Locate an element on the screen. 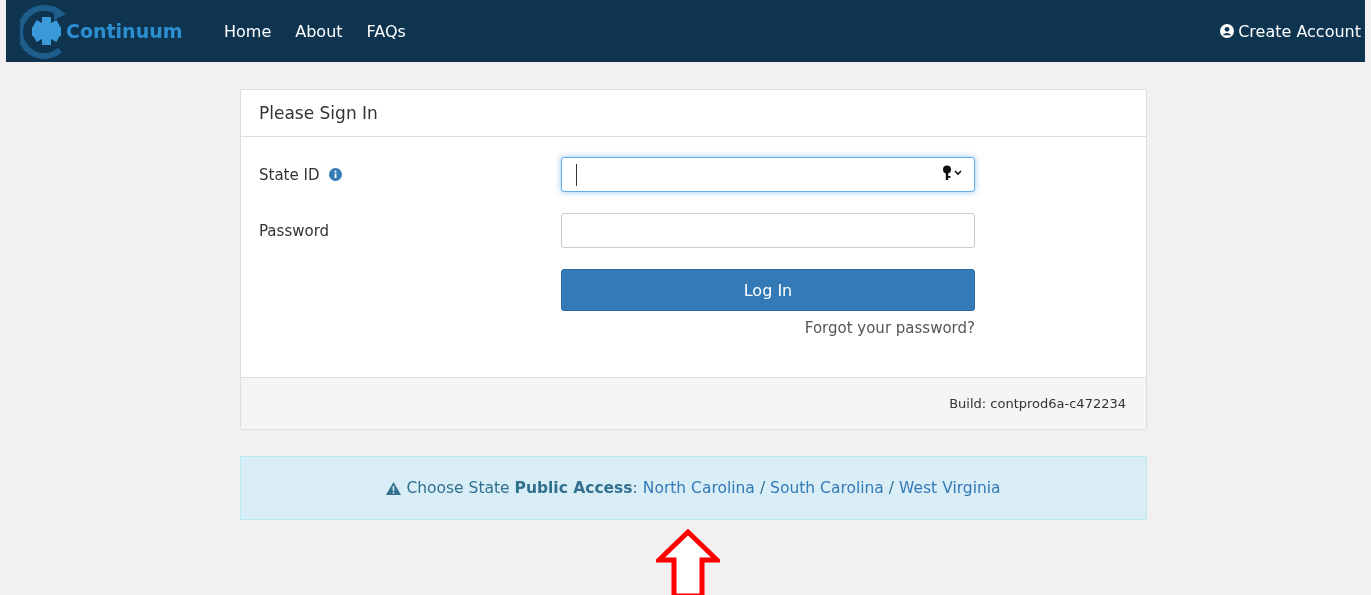  warning-icon is located at coordinates (394, 488).